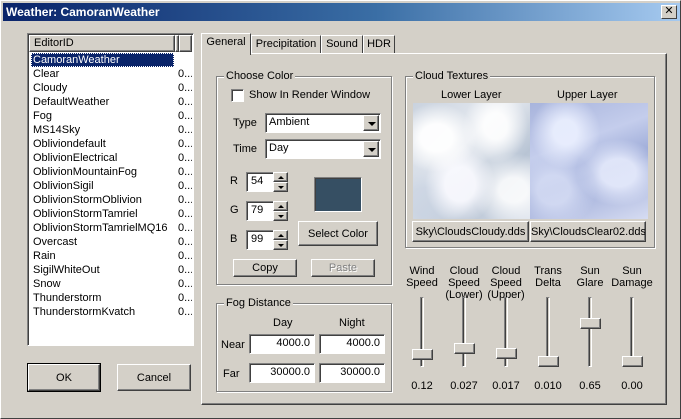 The image size is (681, 419). Describe the element at coordinates (84, 312) in the screenshot. I see `list-item-name: ThunderstormKvatch` at that location.